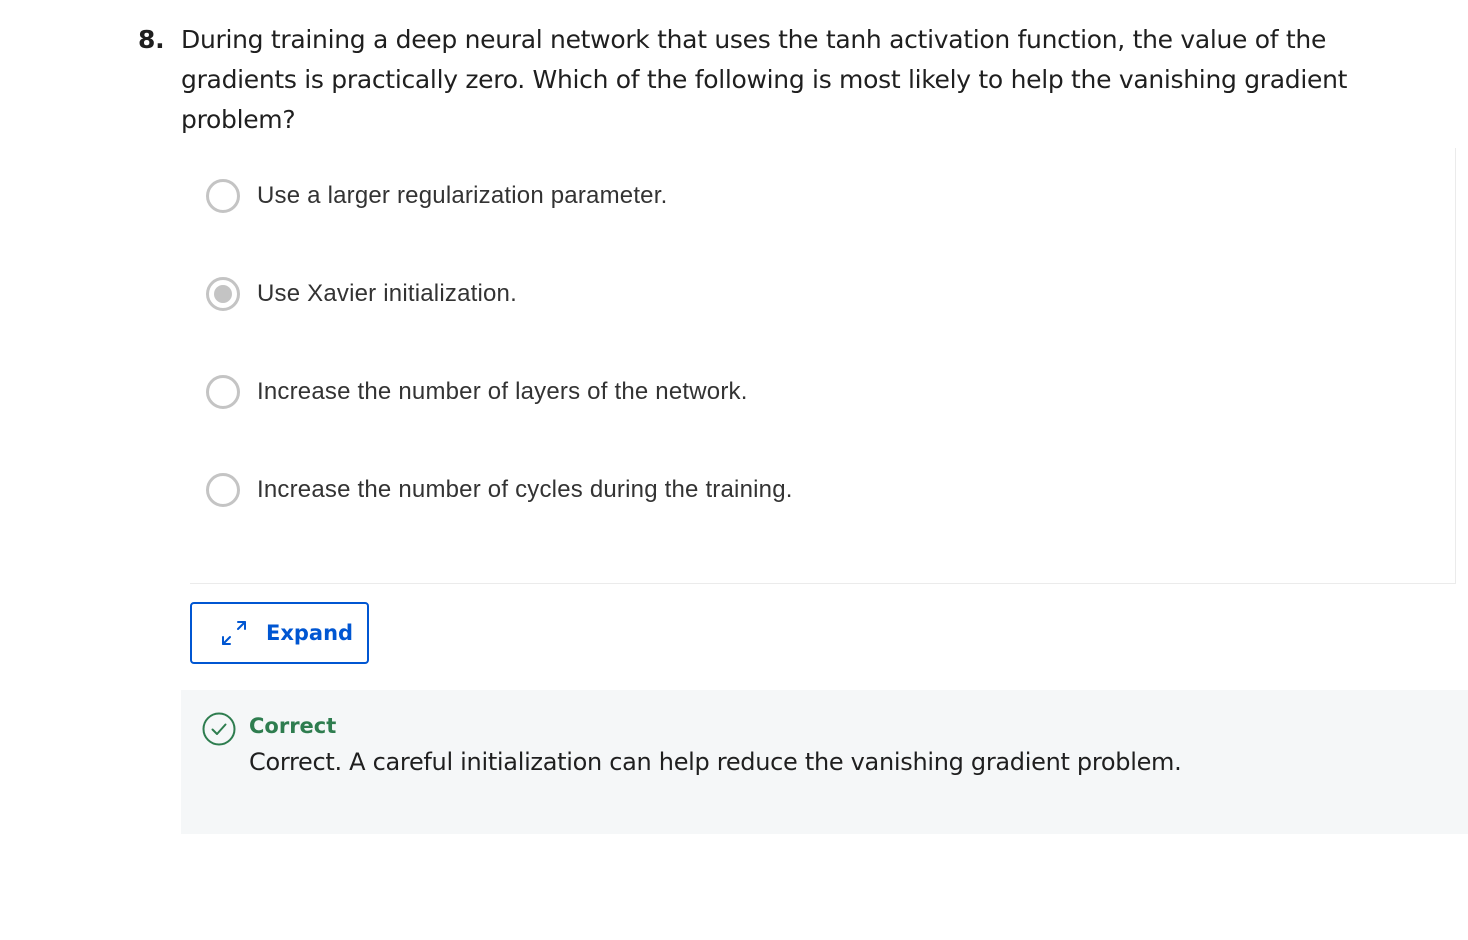 The image size is (1468, 940). I want to click on option-2: Use Xavier initialization., so click(361, 294).